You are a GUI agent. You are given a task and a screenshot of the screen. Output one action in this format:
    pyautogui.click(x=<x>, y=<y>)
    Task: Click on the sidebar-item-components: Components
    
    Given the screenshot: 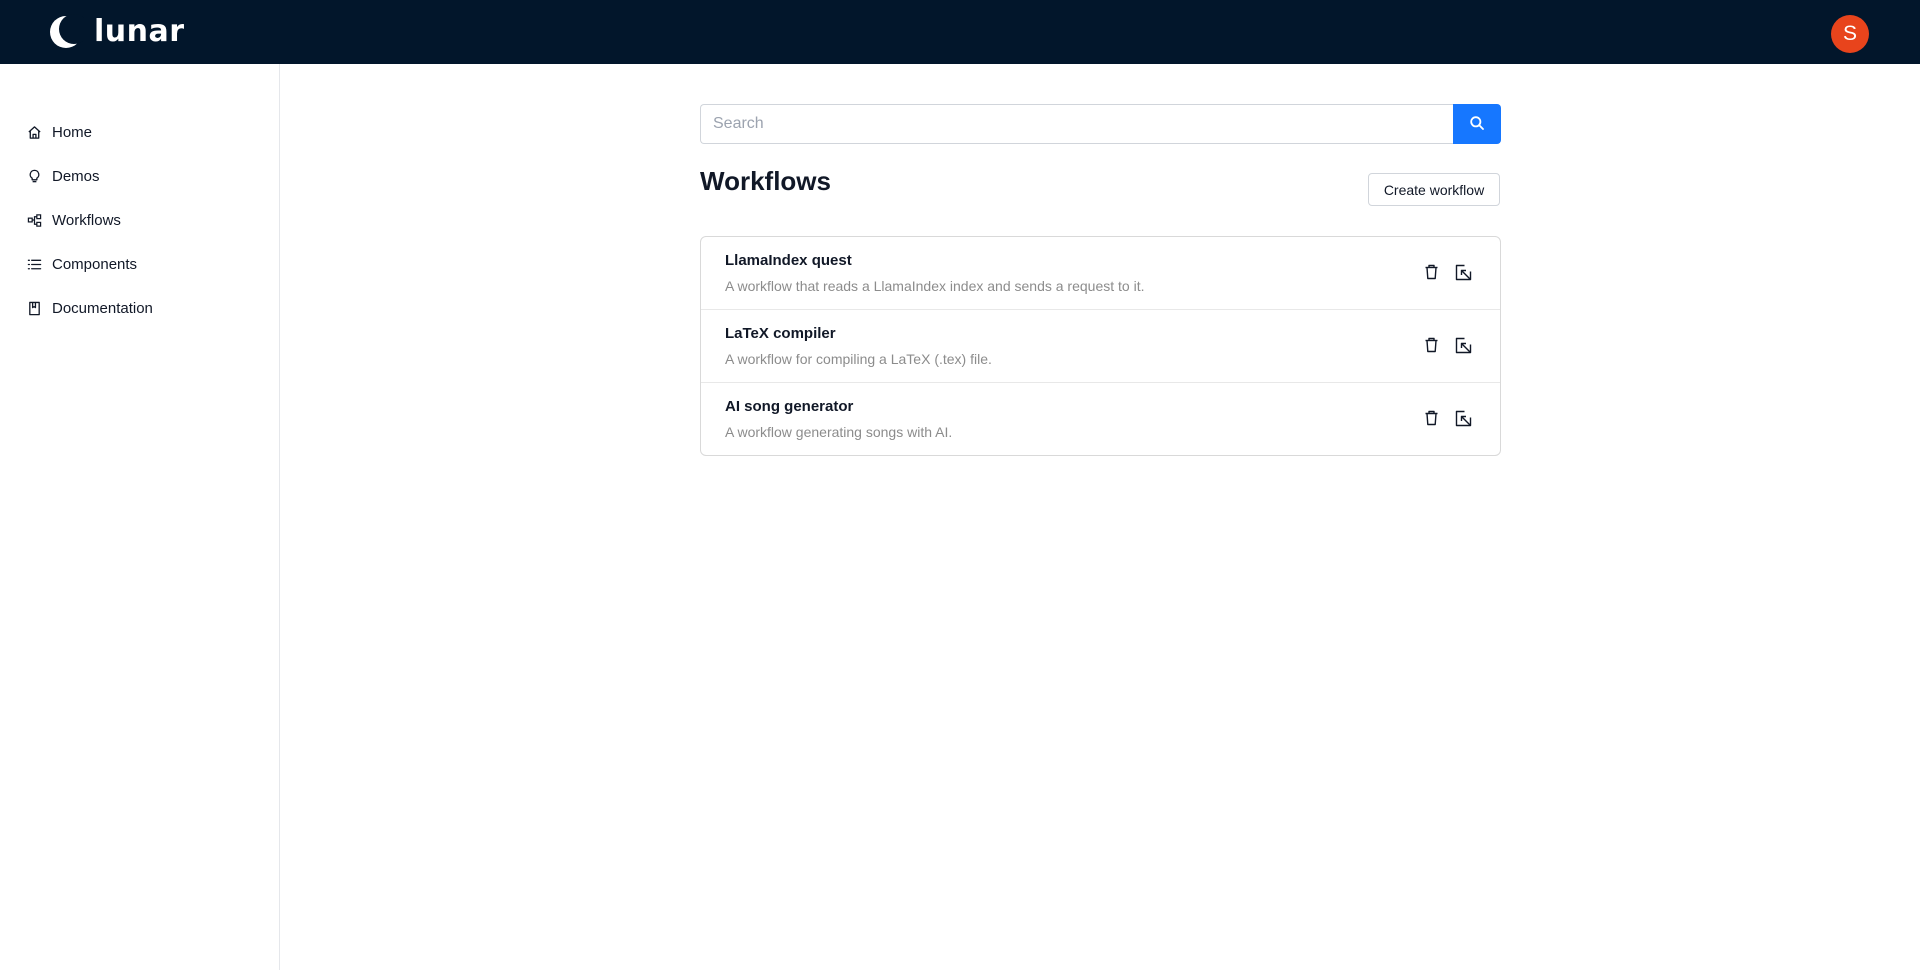 What is the action you would take?
    pyautogui.click(x=81, y=264)
    